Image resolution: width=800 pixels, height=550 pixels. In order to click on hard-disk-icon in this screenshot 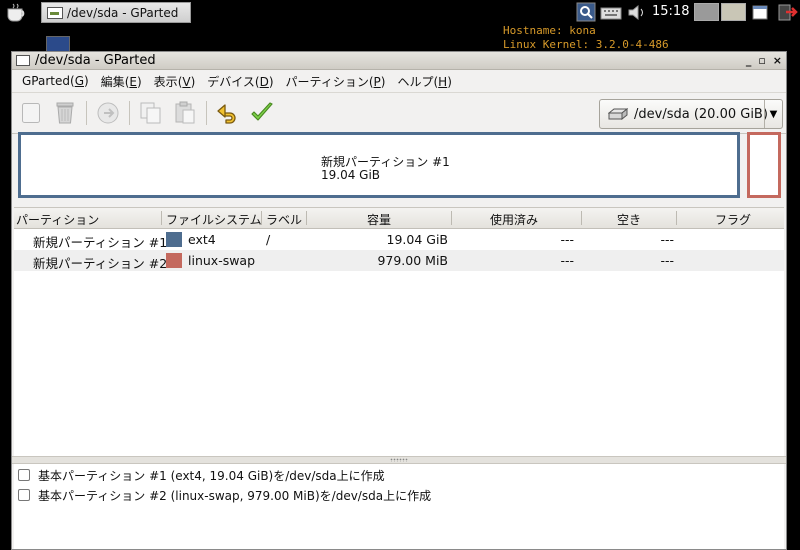, I will do `click(618, 114)`.